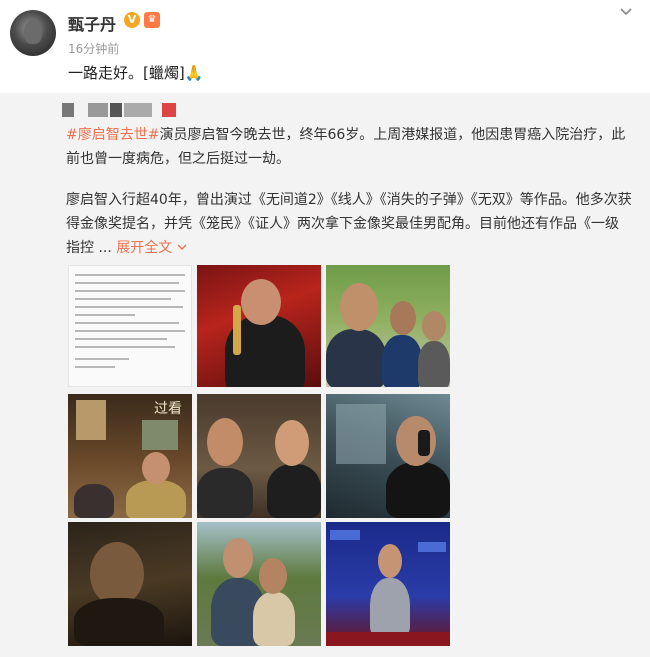 This screenshot has width=650, height=657. What do you see at coordinates (130, 326) in the screenshot?
I see `notice-photo` at bounding box center [130, 326].